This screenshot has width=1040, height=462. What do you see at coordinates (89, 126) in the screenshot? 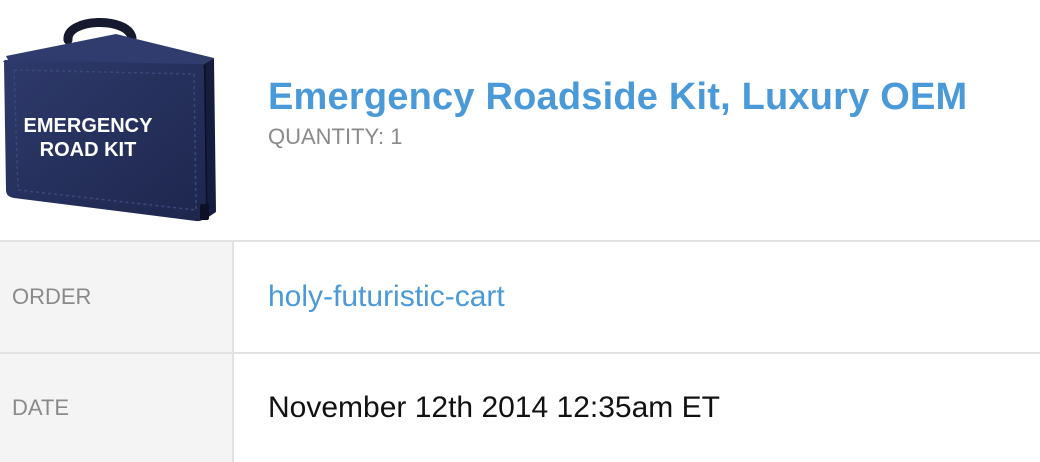
I see `bag-label-line1: EMERGENCY` at bounding box center [89, 126].